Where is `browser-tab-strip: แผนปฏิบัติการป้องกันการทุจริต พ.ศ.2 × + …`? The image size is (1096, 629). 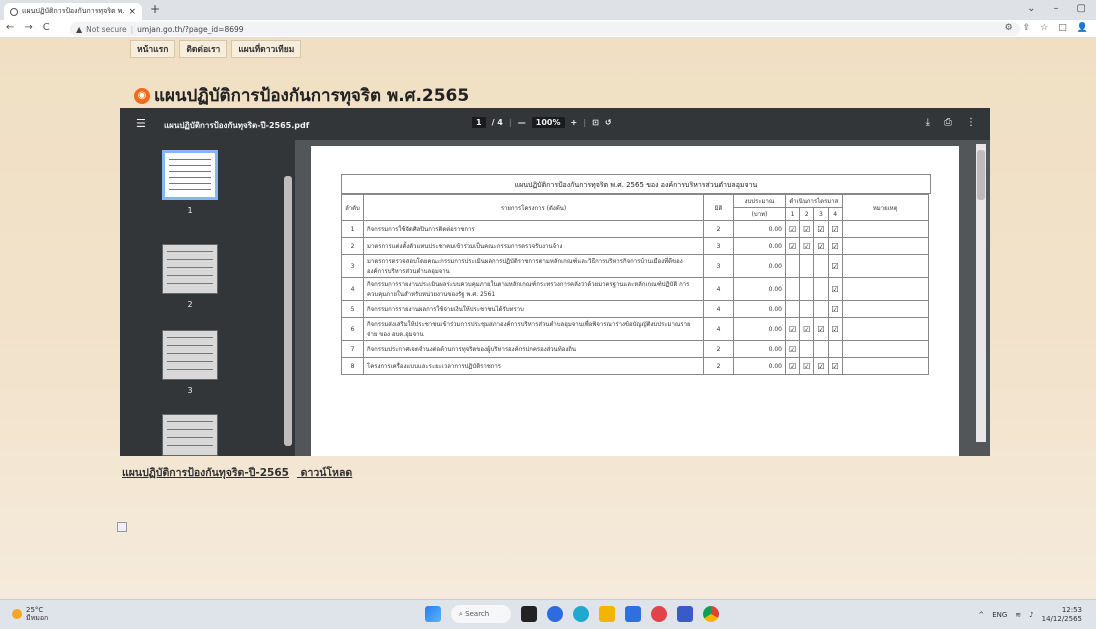
browser-tab-strip: แผนปฏิบัติการป้องกันการทุจริต พ.ศ.2 × + … is located at coordinates (548, 10).